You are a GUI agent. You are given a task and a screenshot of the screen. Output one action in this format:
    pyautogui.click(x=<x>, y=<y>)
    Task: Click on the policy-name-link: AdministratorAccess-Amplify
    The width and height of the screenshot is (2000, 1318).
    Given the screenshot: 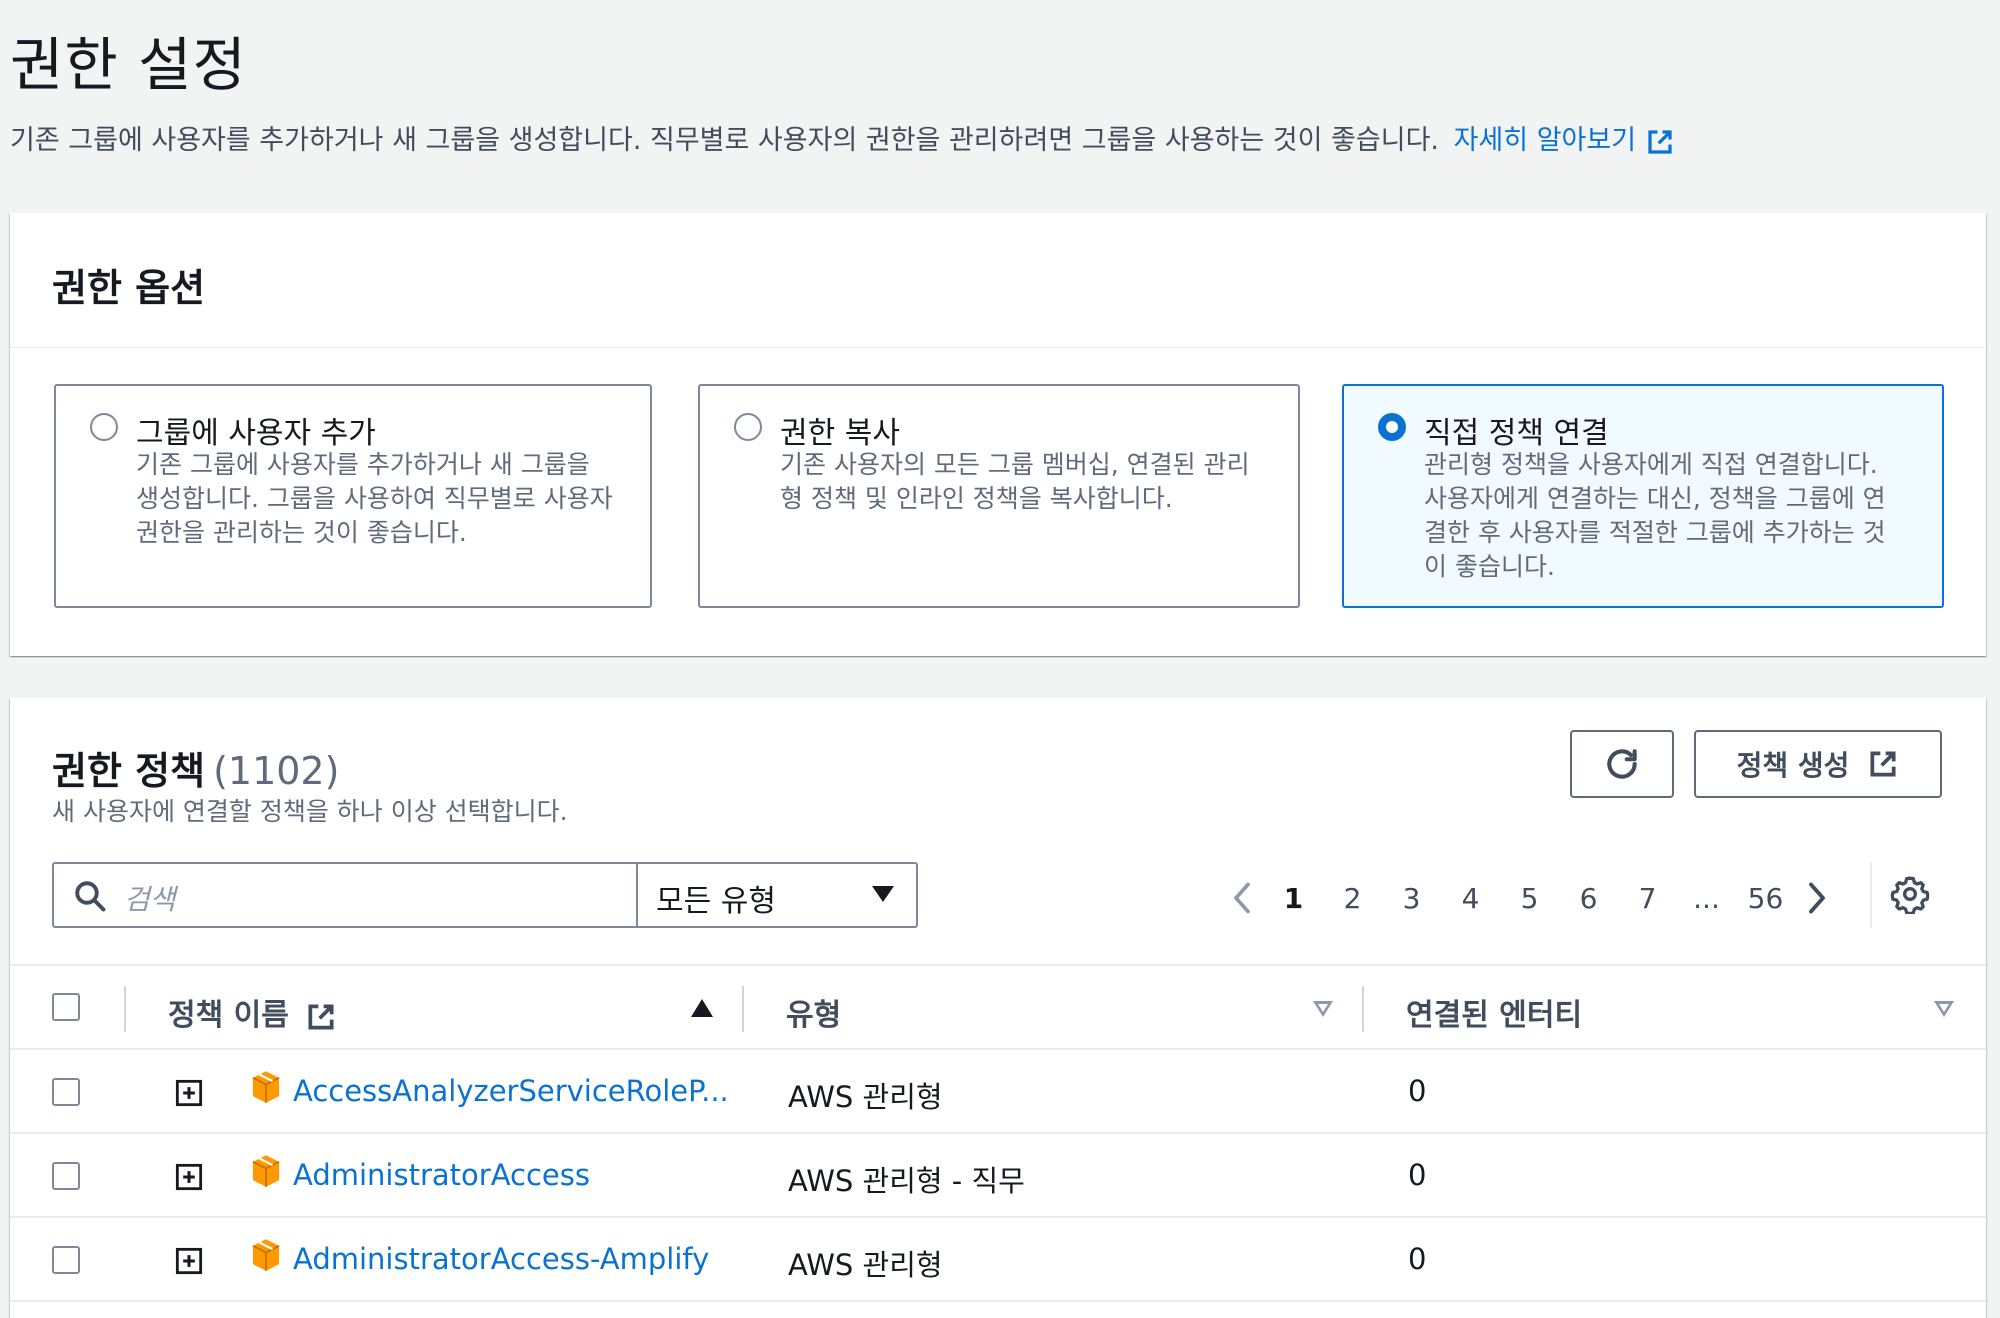 What is the action you would take?
    pyautogui.click(x=501, y=1259)
    